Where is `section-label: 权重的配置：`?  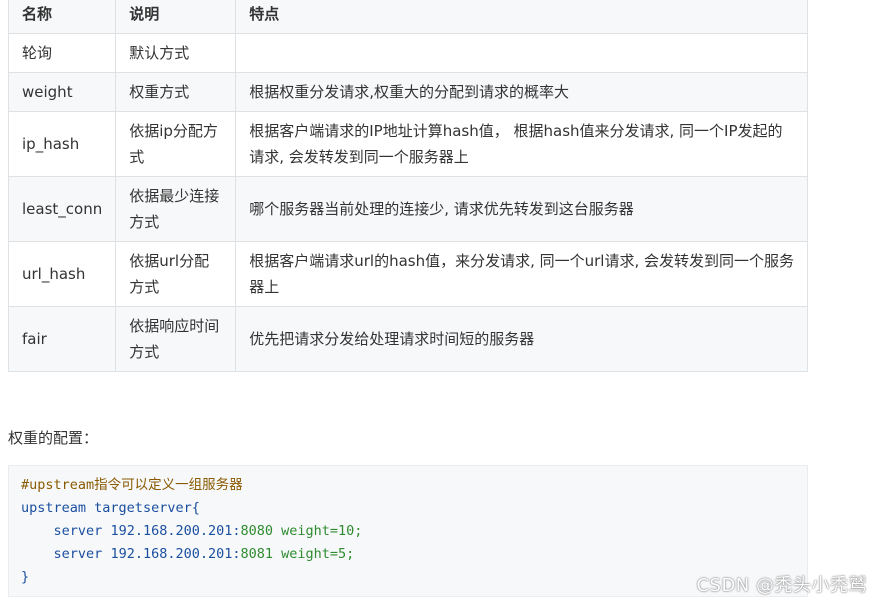
section-label: 权重的配置： is located at coordinates (53, 438).